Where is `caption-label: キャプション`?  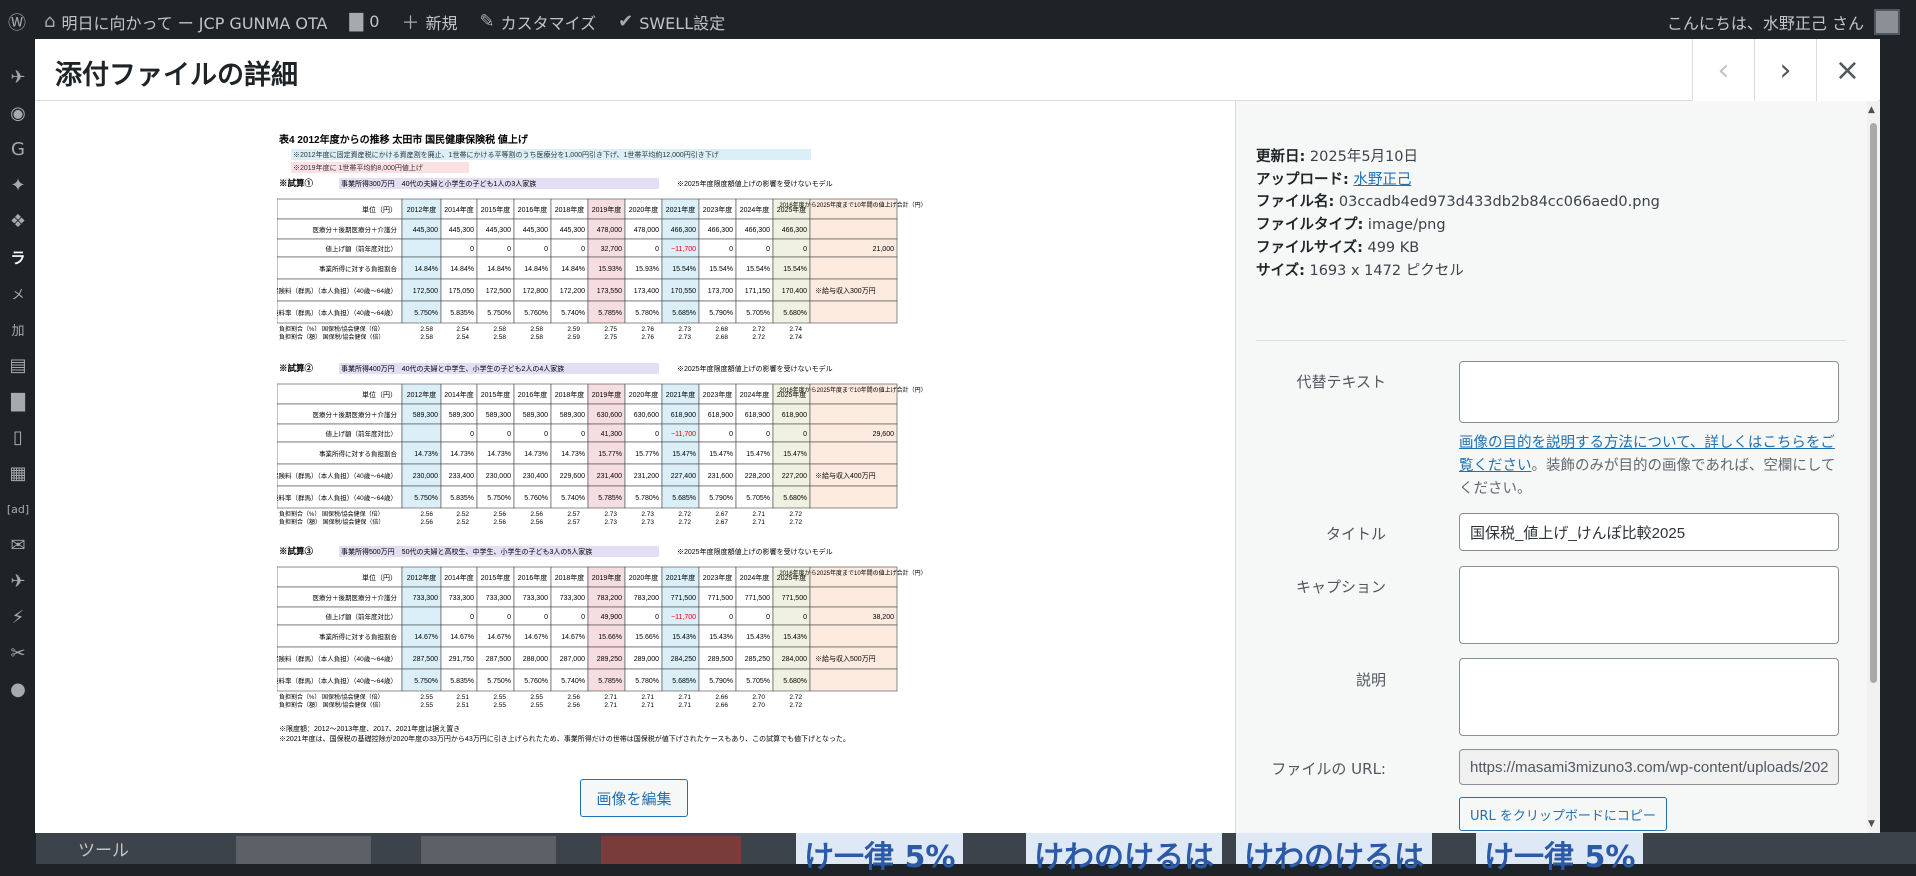
caption-label: キャプション is located at coordinates (1340, 587).